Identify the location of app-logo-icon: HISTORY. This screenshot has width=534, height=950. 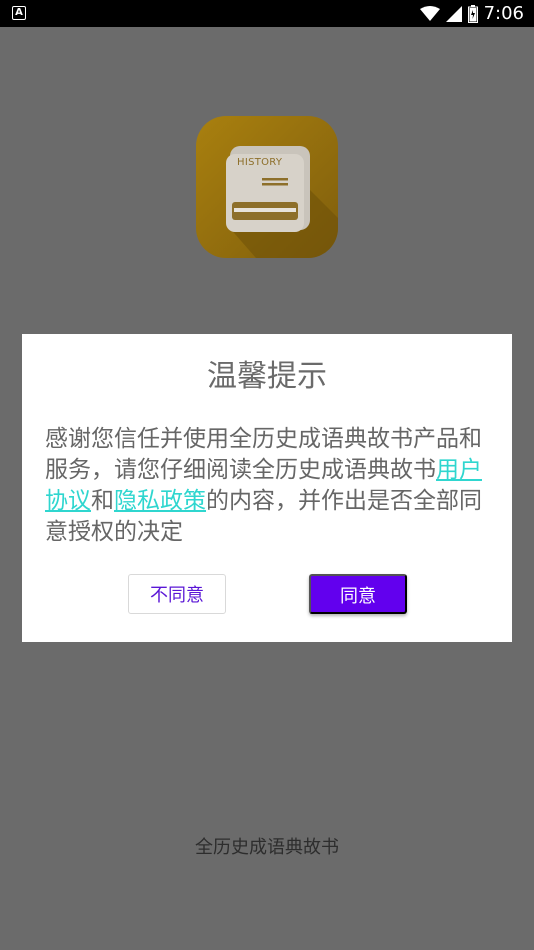
(267, 187).